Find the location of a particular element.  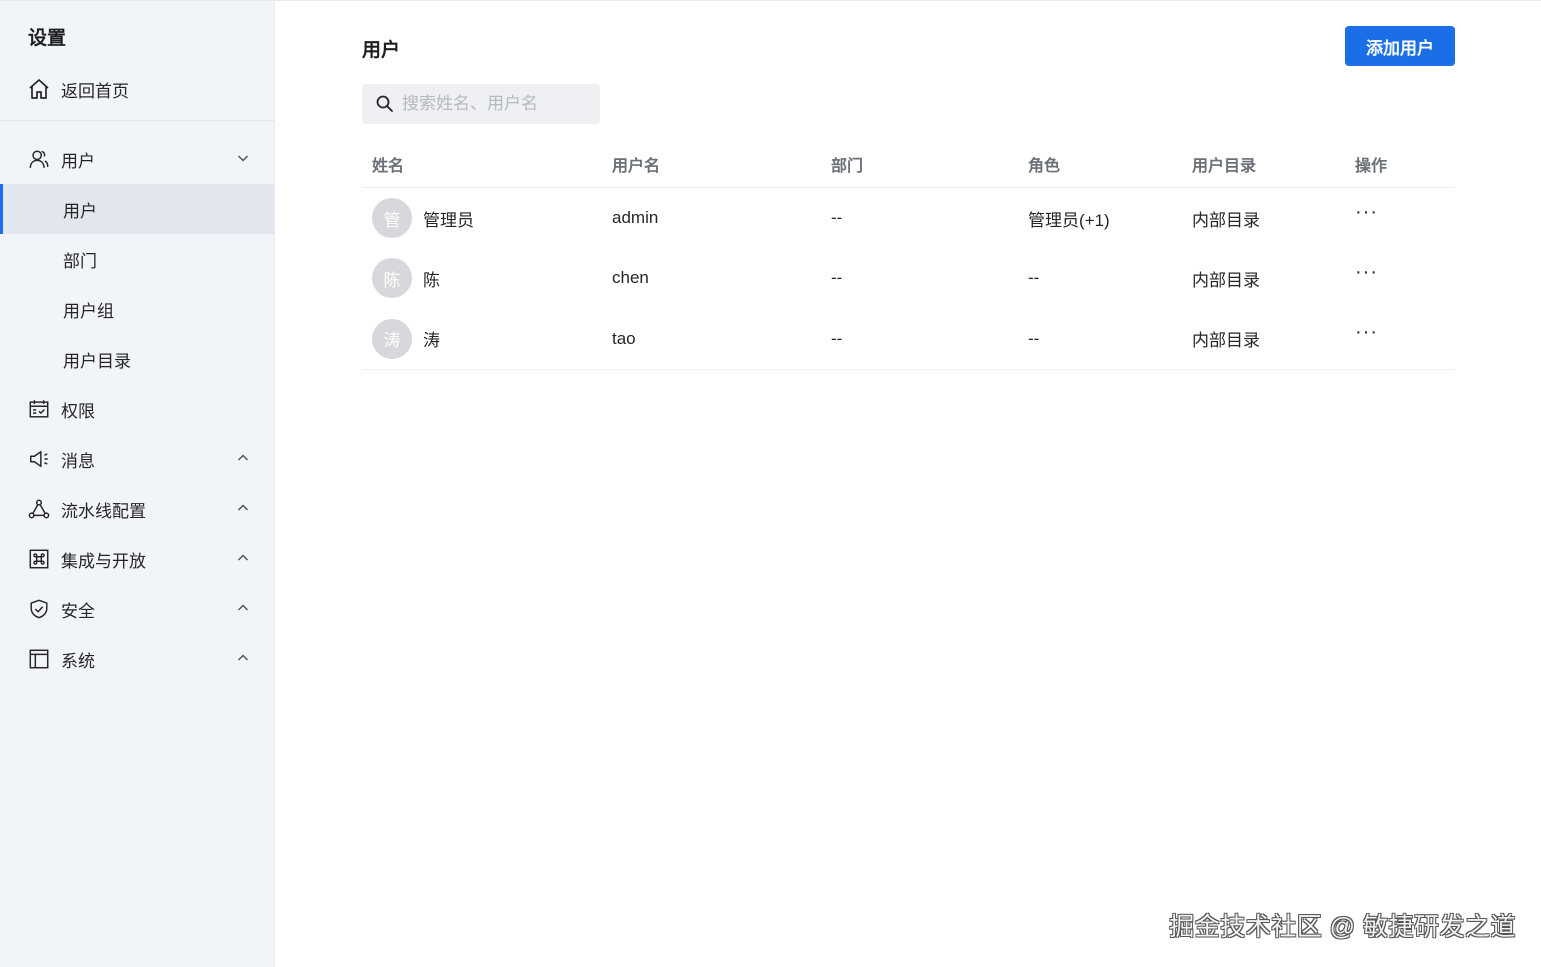

chevron-down-icon is located at coordinates (243, 158).